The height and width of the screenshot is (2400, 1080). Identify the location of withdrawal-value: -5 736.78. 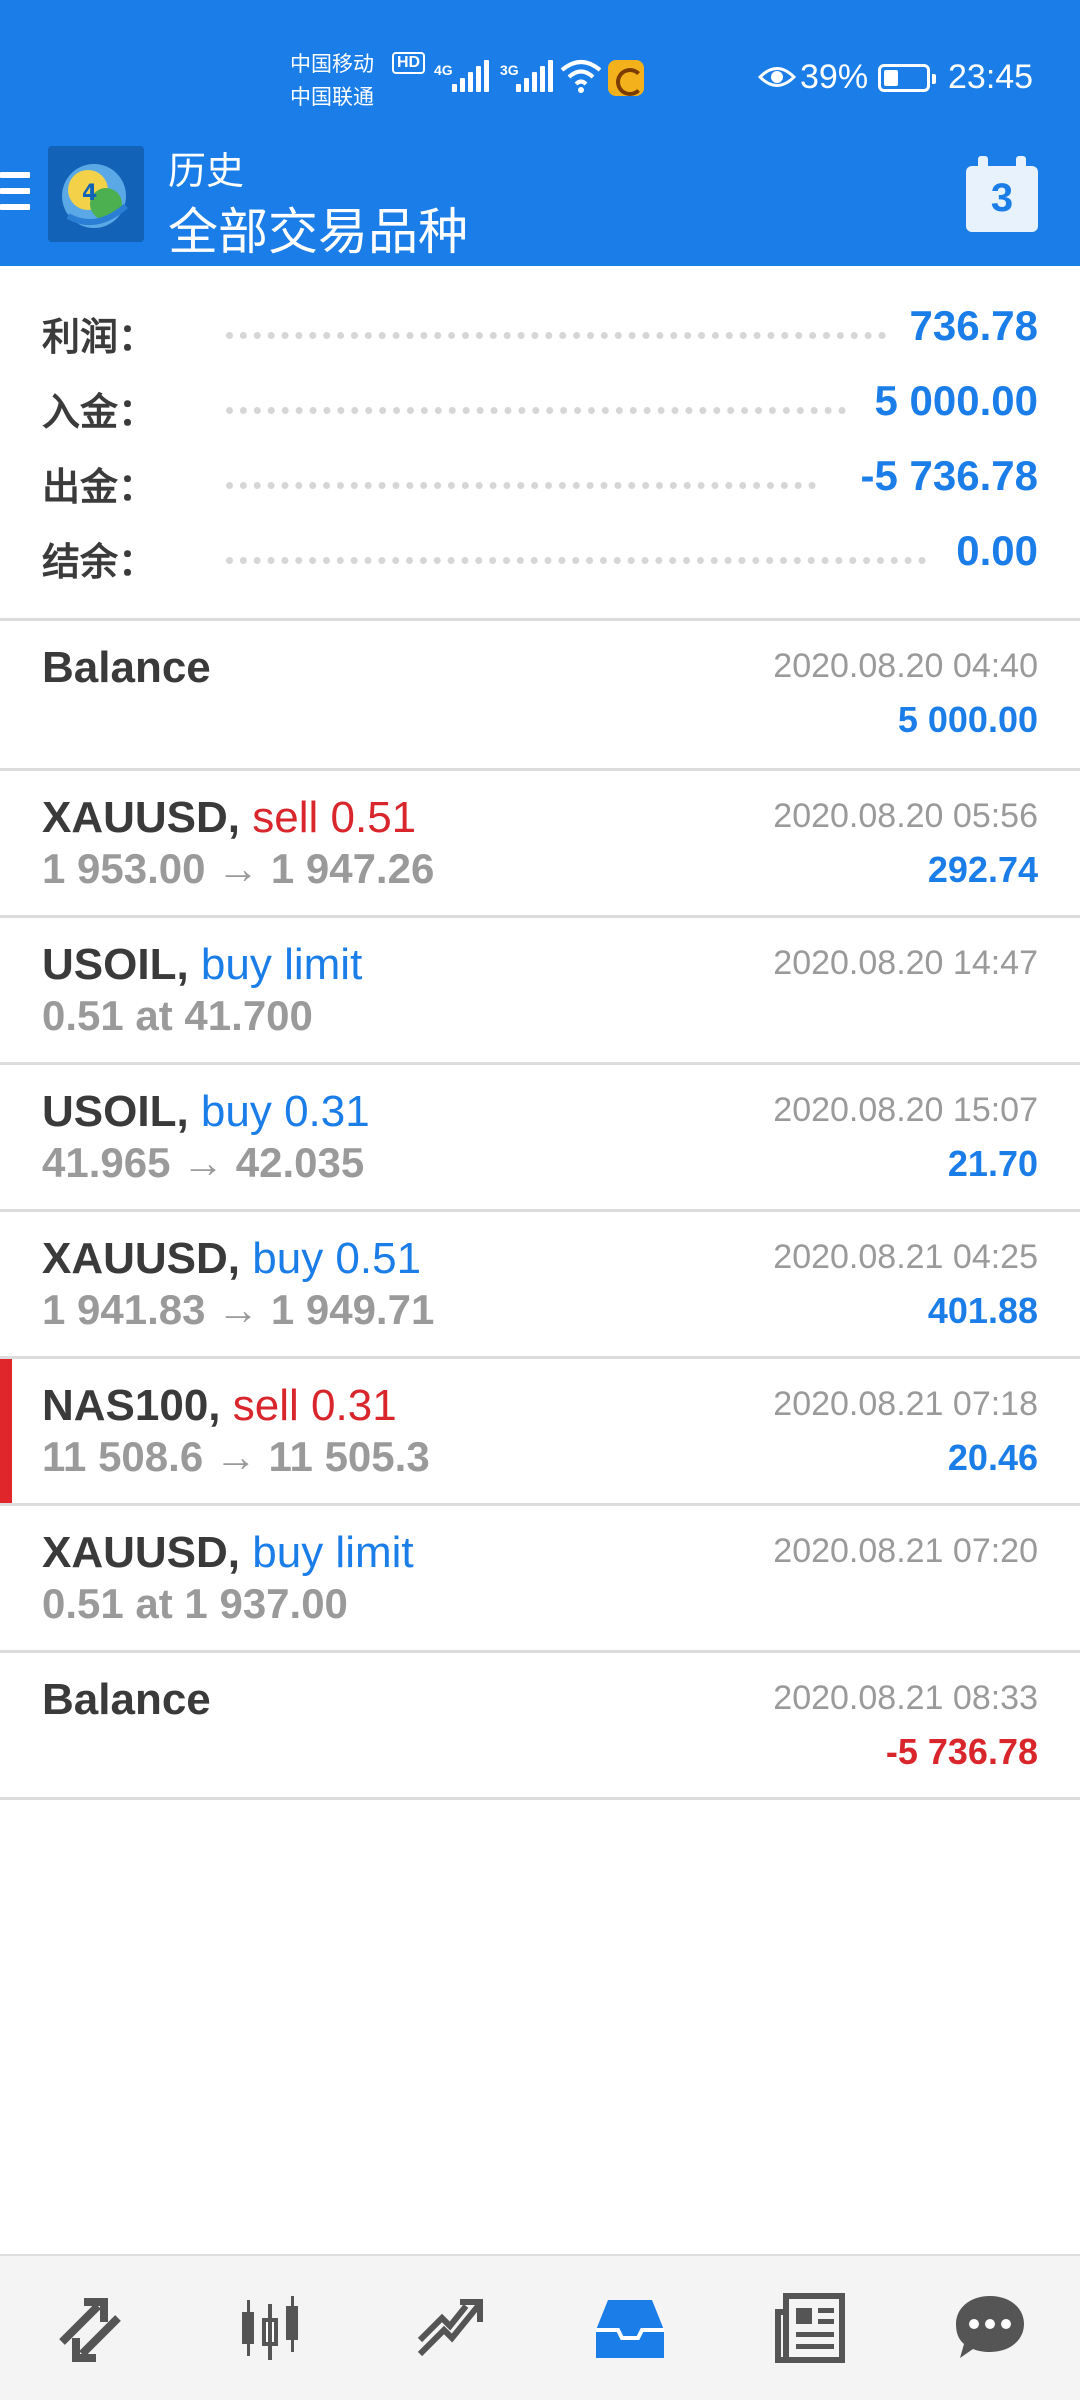
(949, 475).